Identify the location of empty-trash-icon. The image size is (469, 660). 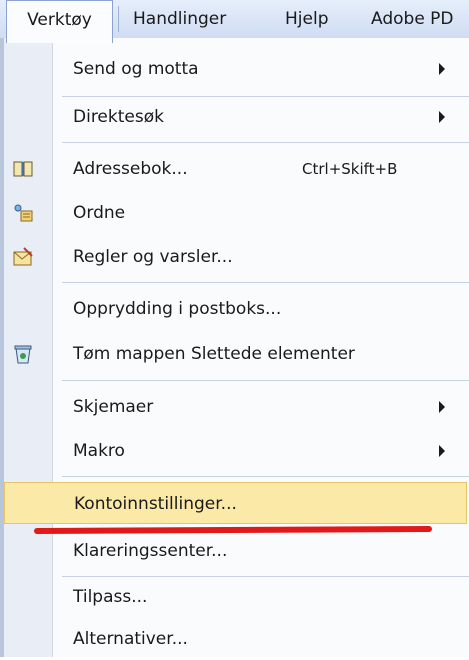
(23, 354).